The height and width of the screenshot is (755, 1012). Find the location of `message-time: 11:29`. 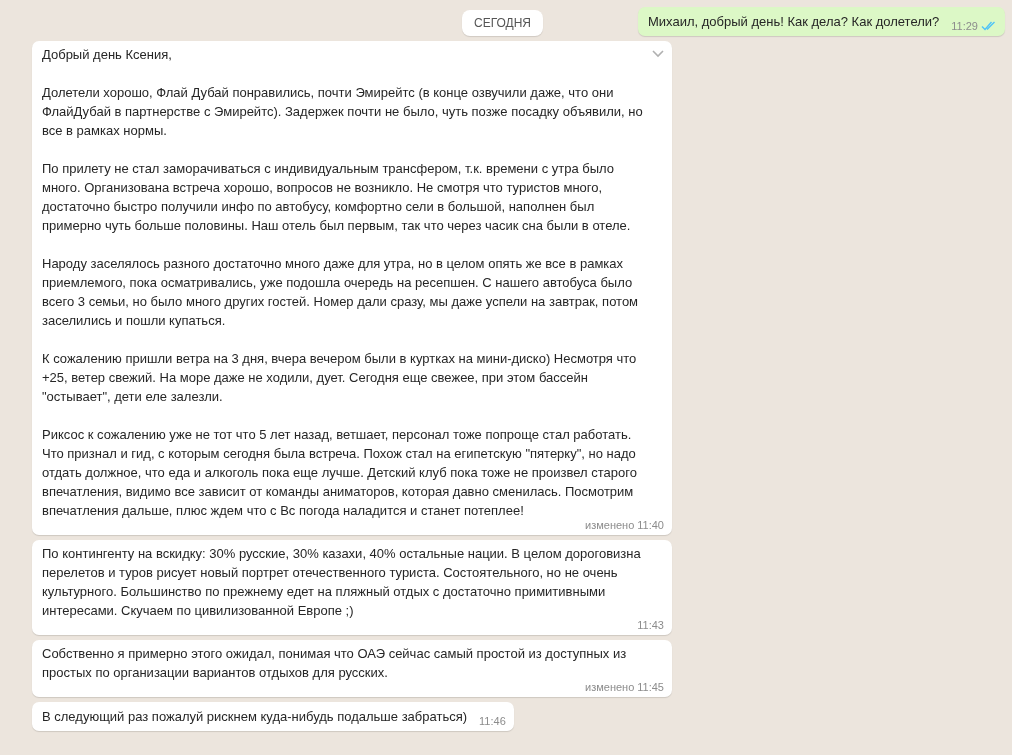

message-time: 11:29 is located at coordinates (964, 26).